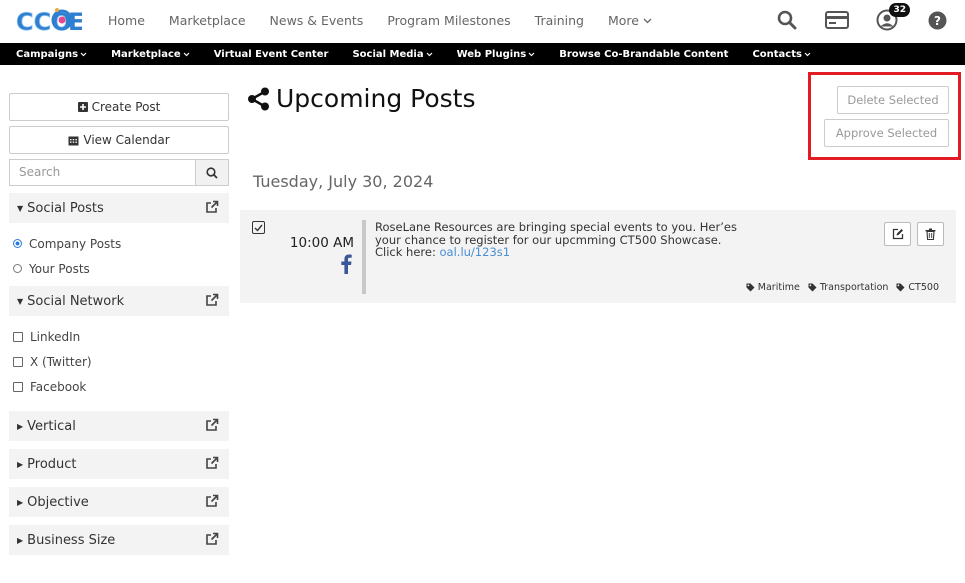 This screenshot has width=965, height=583. I want to click on twitter-checkbox, so click(18, 361).